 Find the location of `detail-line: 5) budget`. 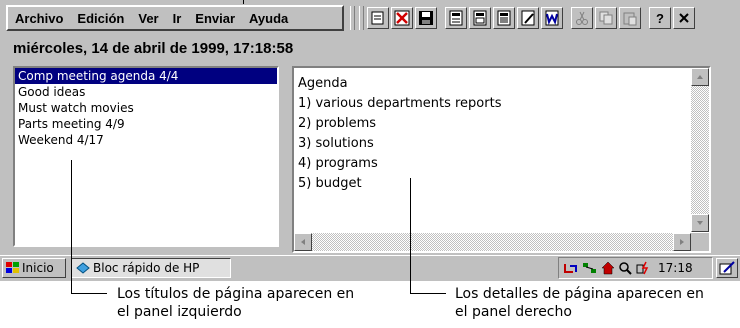

detail-line: 5) budget is located at coordinates (330, 183).